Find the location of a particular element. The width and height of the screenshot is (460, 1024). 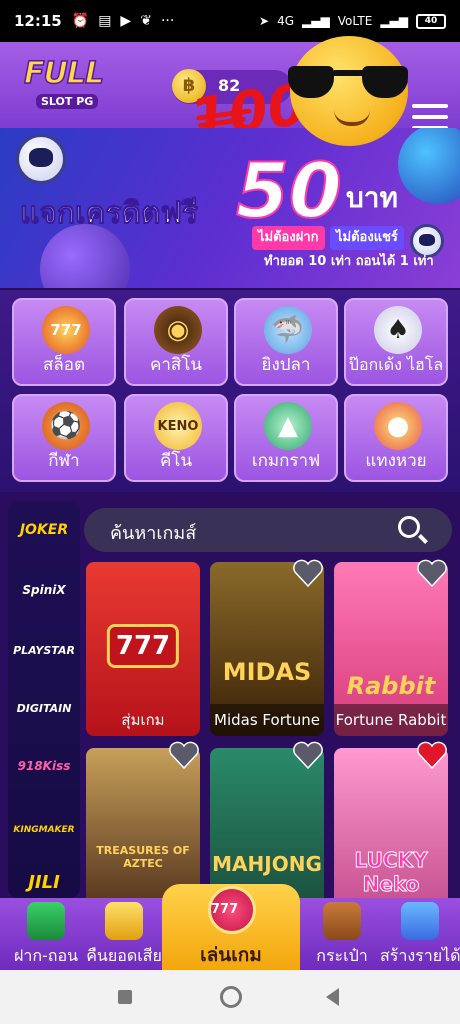

game-search-input: ค้นหาเกมส์ is located at coordinates (268, 530).